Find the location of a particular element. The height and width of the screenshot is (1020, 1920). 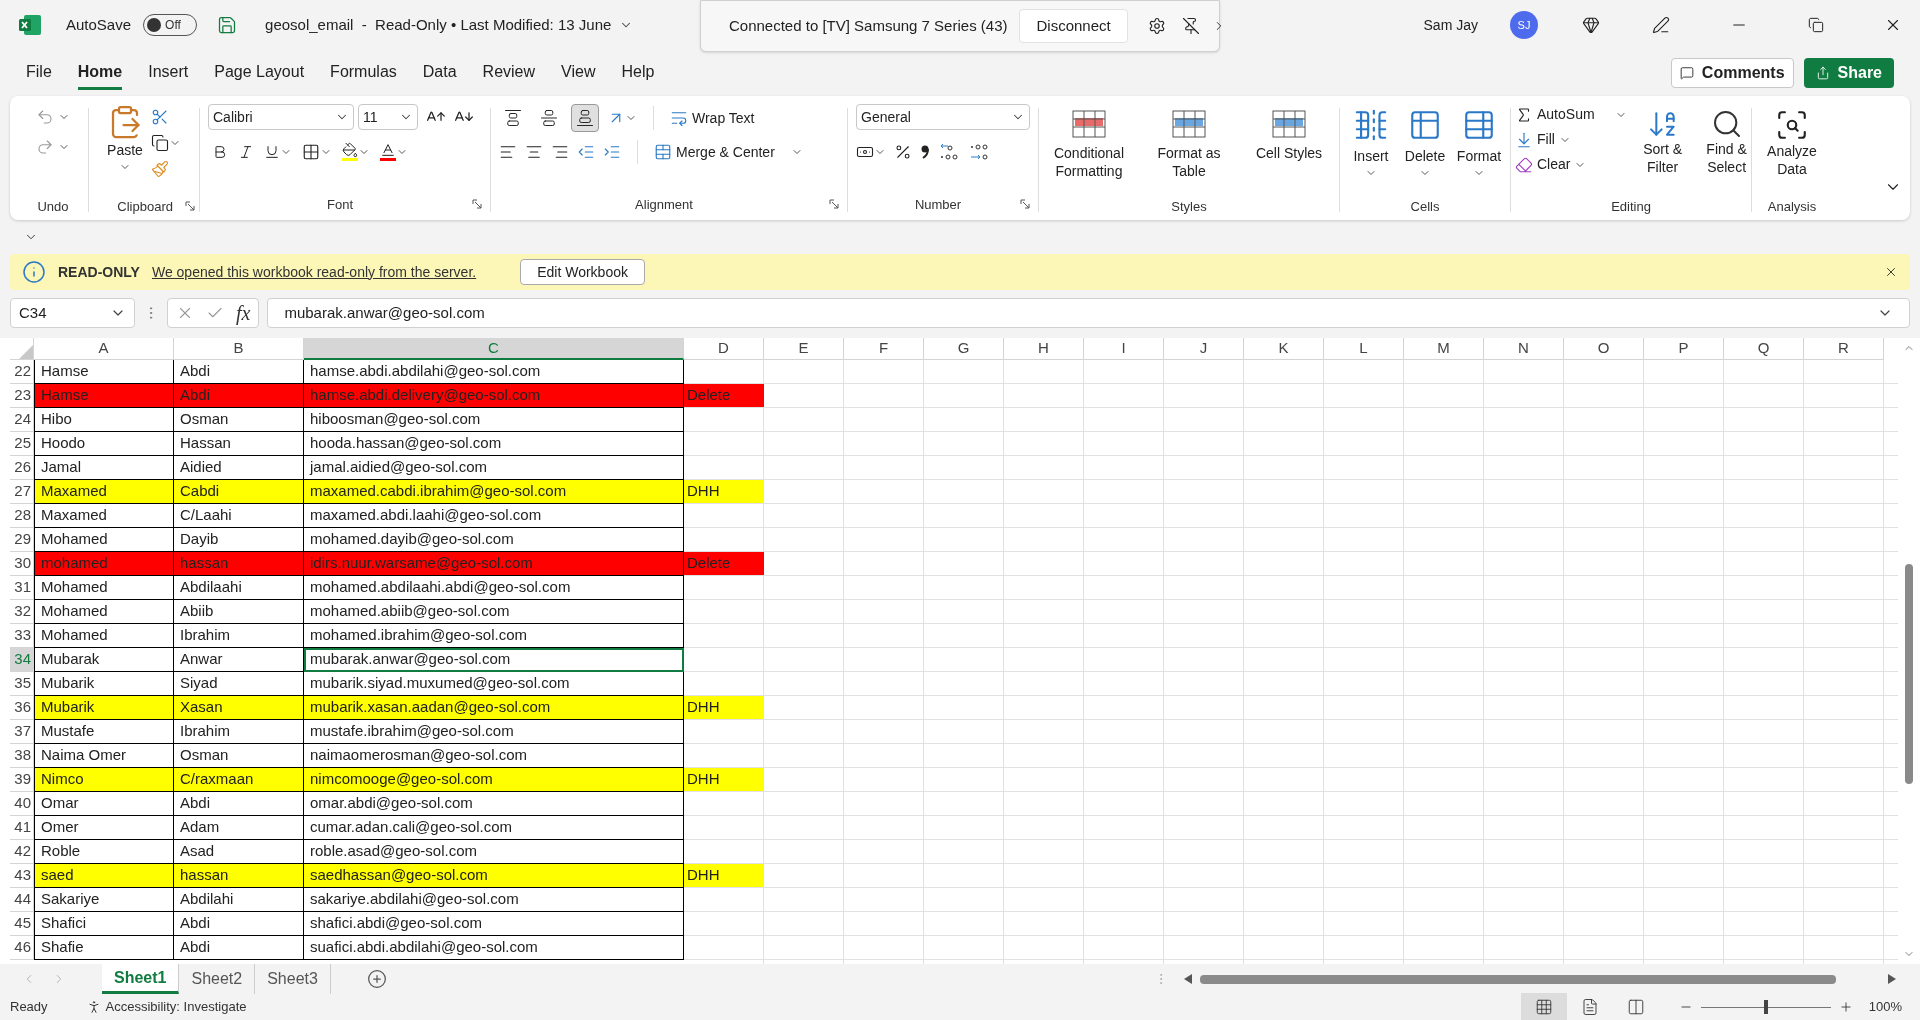

row-header: 40 is located at coordinates (22, 804).